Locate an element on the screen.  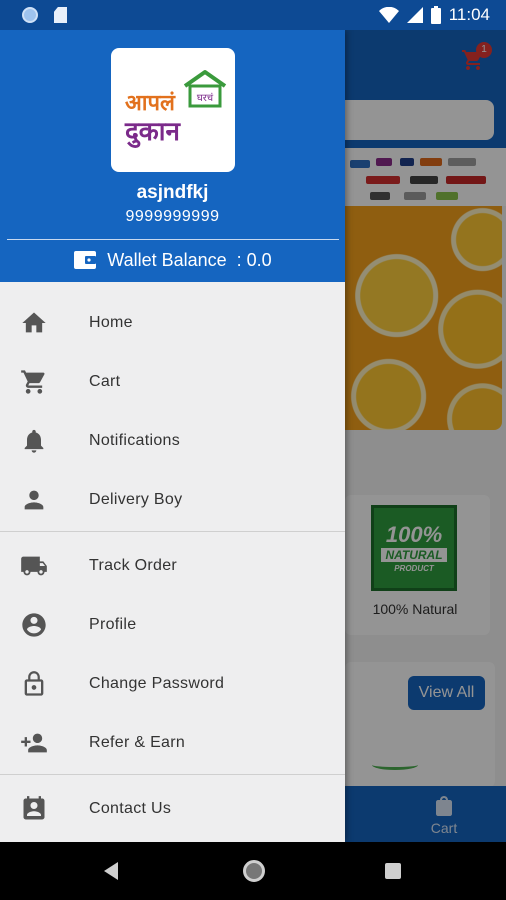
menu-item-label: Change Password is located at coordinates (157, 683).